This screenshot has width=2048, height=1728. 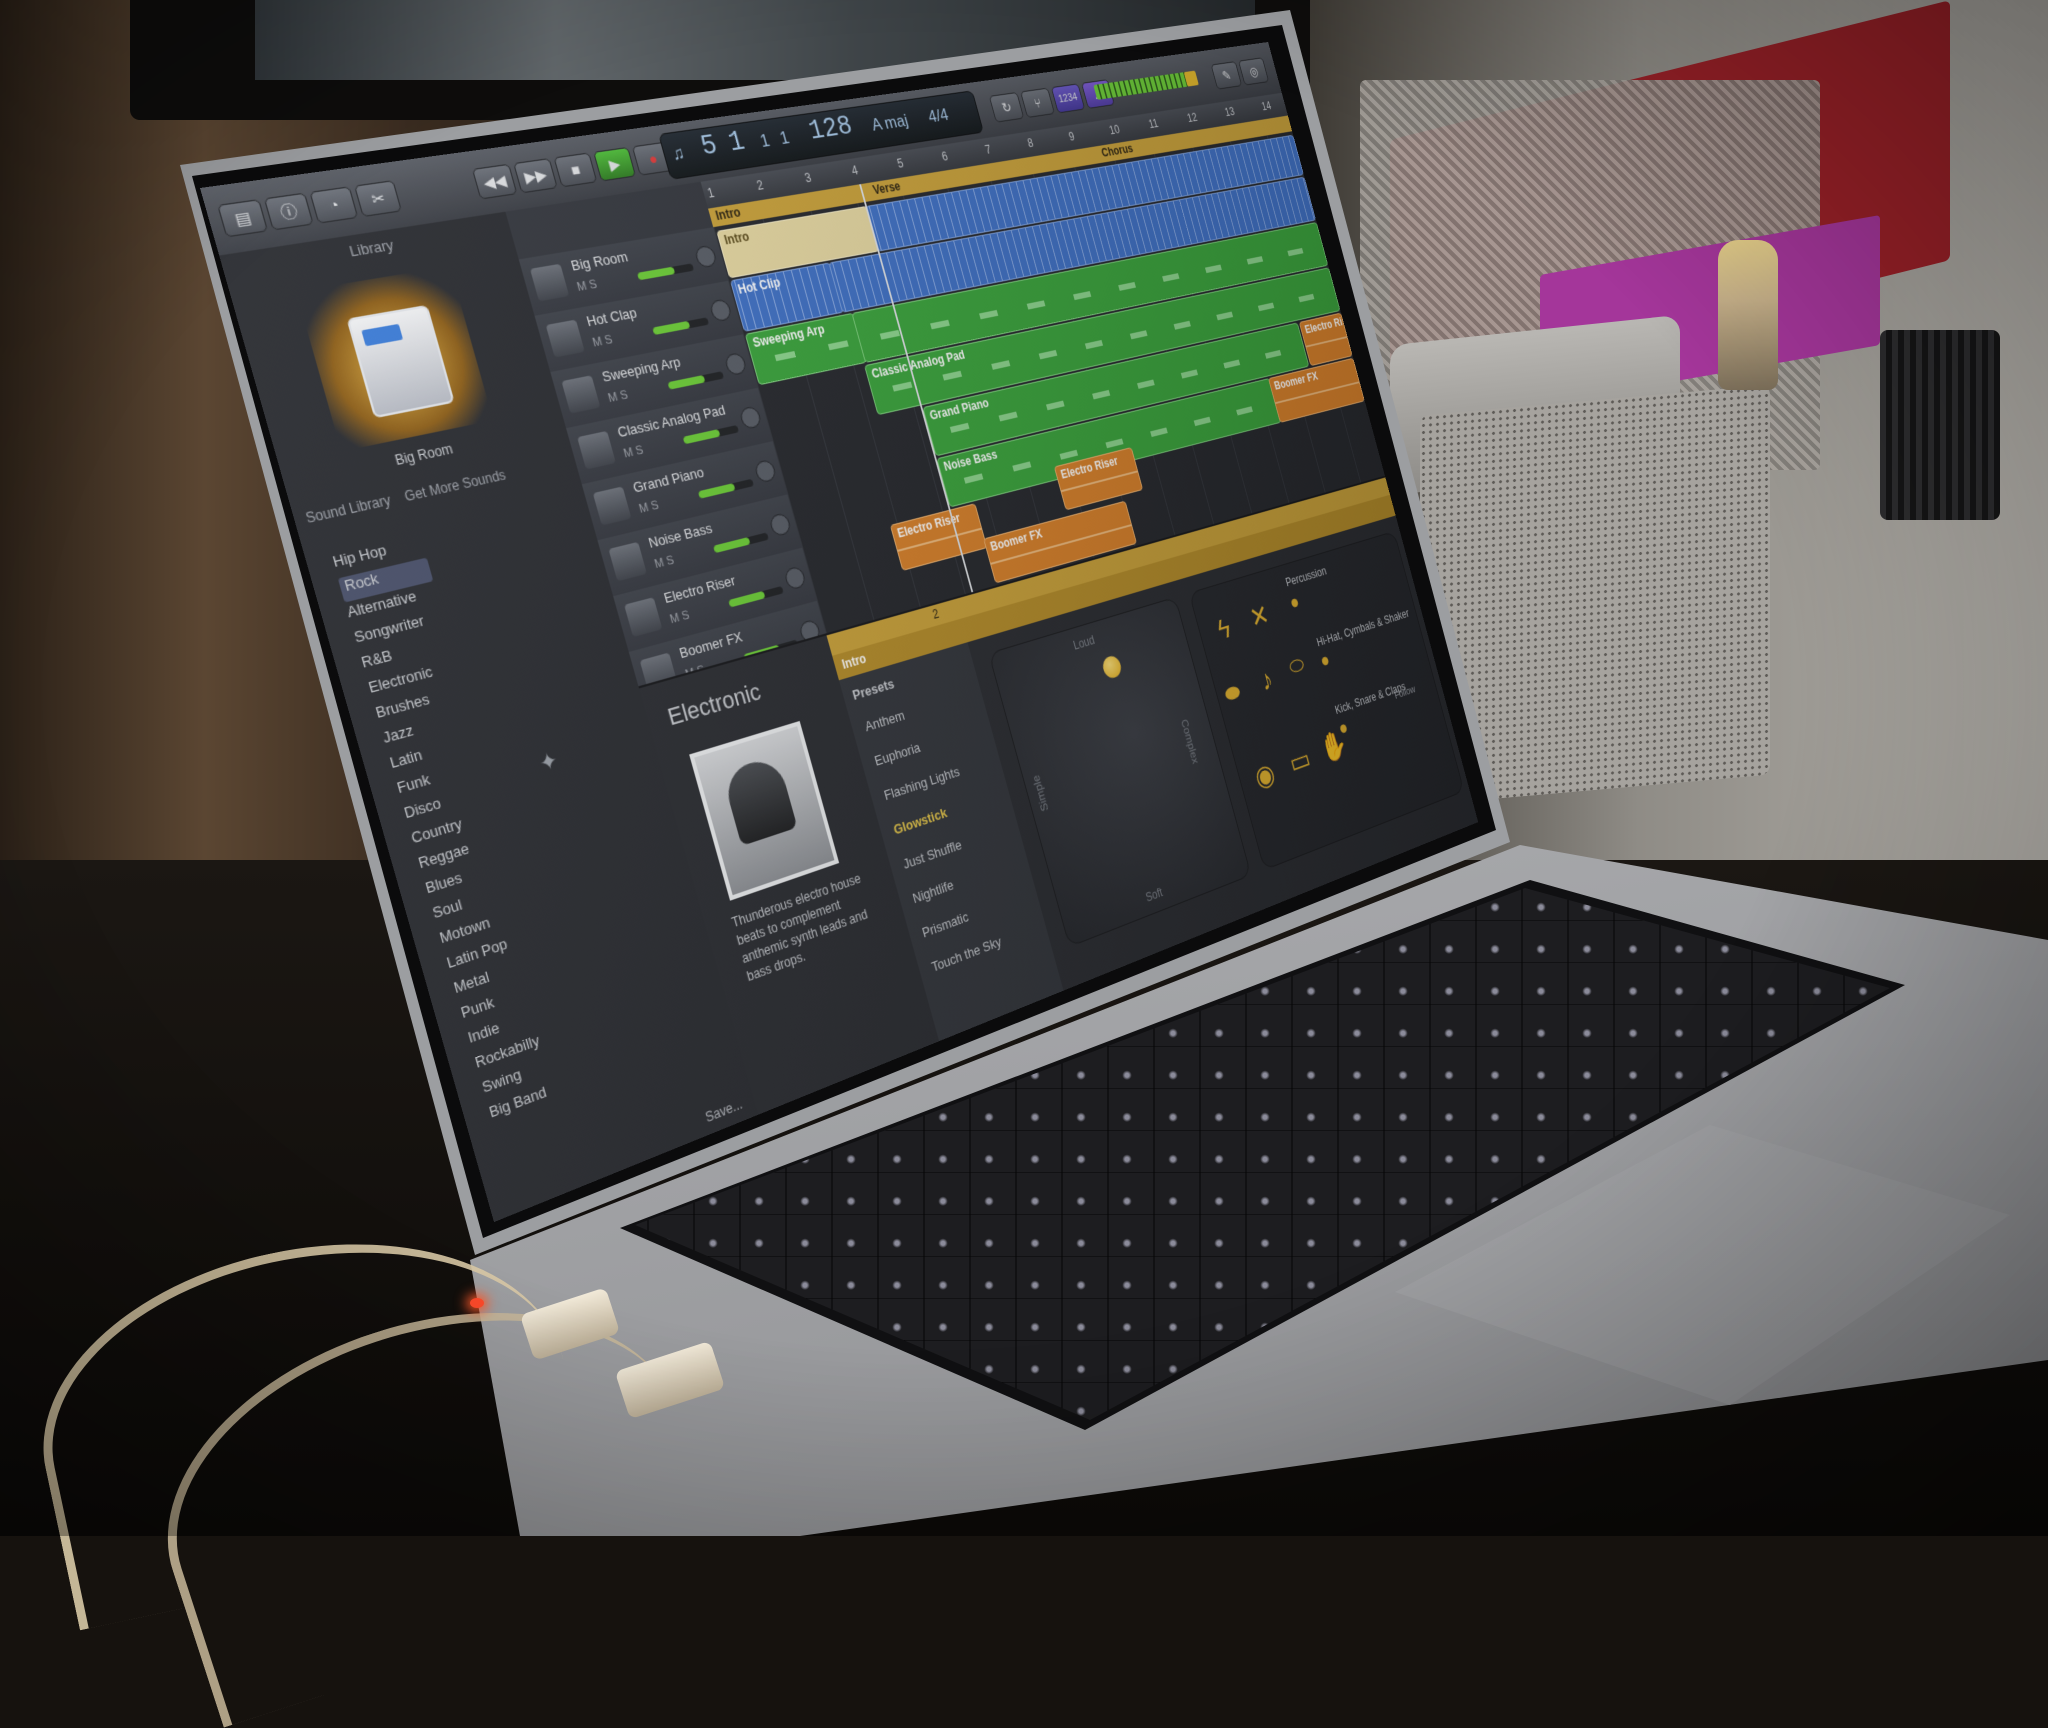 I want to click on tuner-icon: ⑂, so click(x=1037, y=102).